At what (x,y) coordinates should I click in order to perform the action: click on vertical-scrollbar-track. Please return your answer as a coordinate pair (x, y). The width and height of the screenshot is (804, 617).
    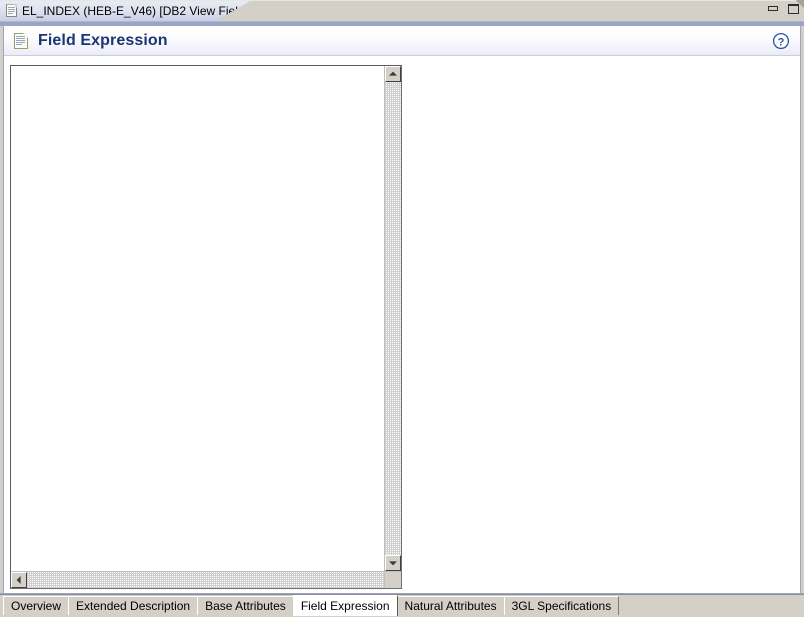
    Looking at the image, I should click on (393, 318).